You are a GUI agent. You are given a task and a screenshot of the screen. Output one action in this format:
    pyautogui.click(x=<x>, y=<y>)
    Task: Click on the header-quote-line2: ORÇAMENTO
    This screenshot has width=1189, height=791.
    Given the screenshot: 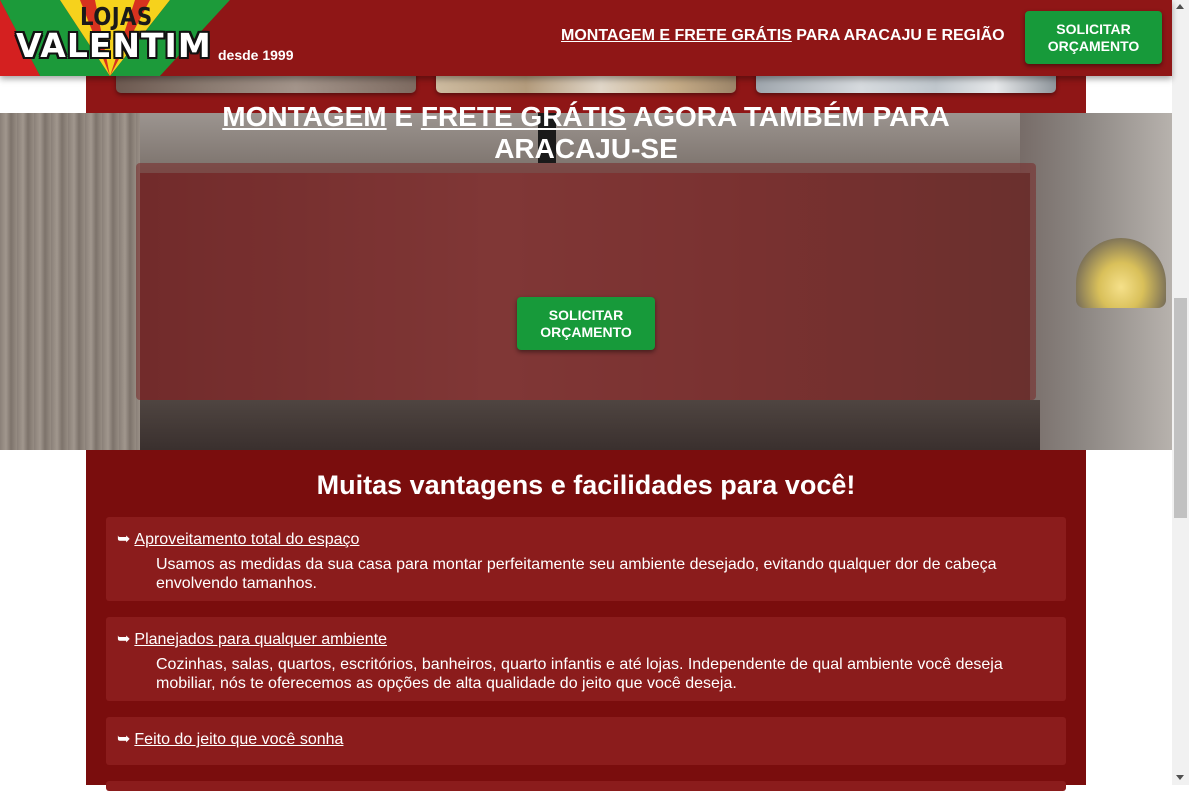 What is the action you would take?
    pyautogui.click(x=1093, y=45)
    